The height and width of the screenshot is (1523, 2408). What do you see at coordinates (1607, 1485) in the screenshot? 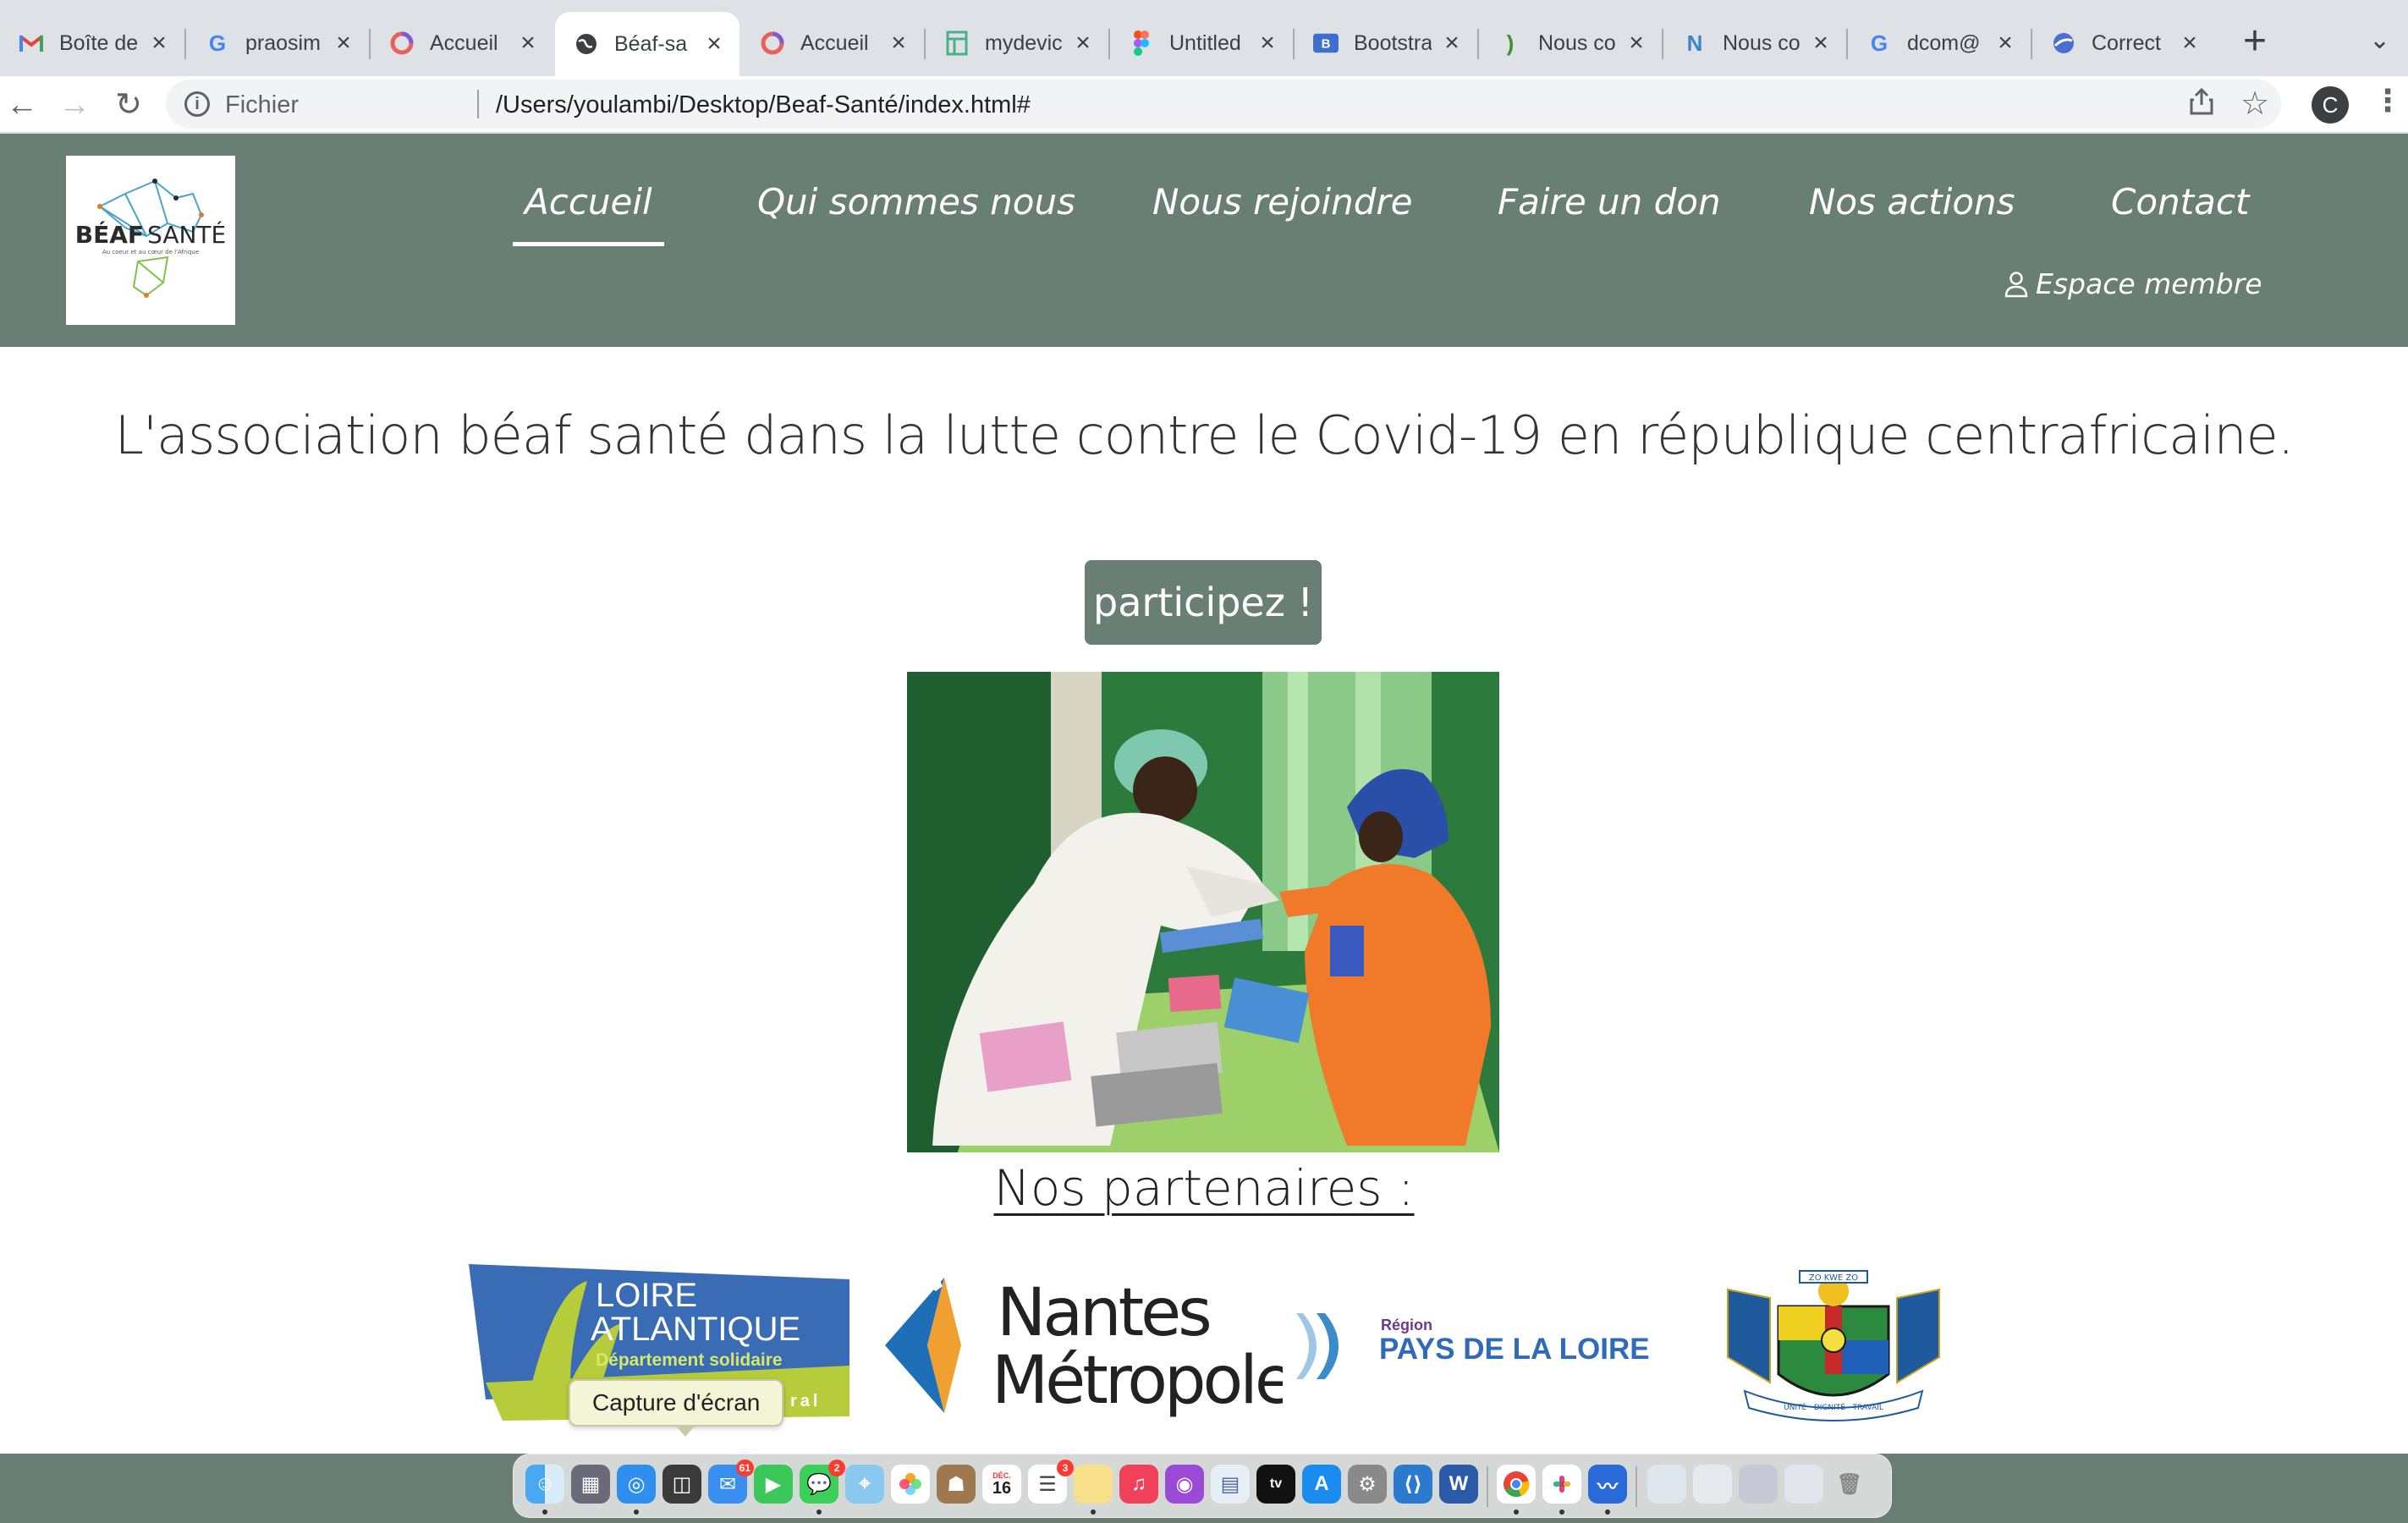
I see `cyberduck-icon: 〰` at bounding box center [1607, 1485].